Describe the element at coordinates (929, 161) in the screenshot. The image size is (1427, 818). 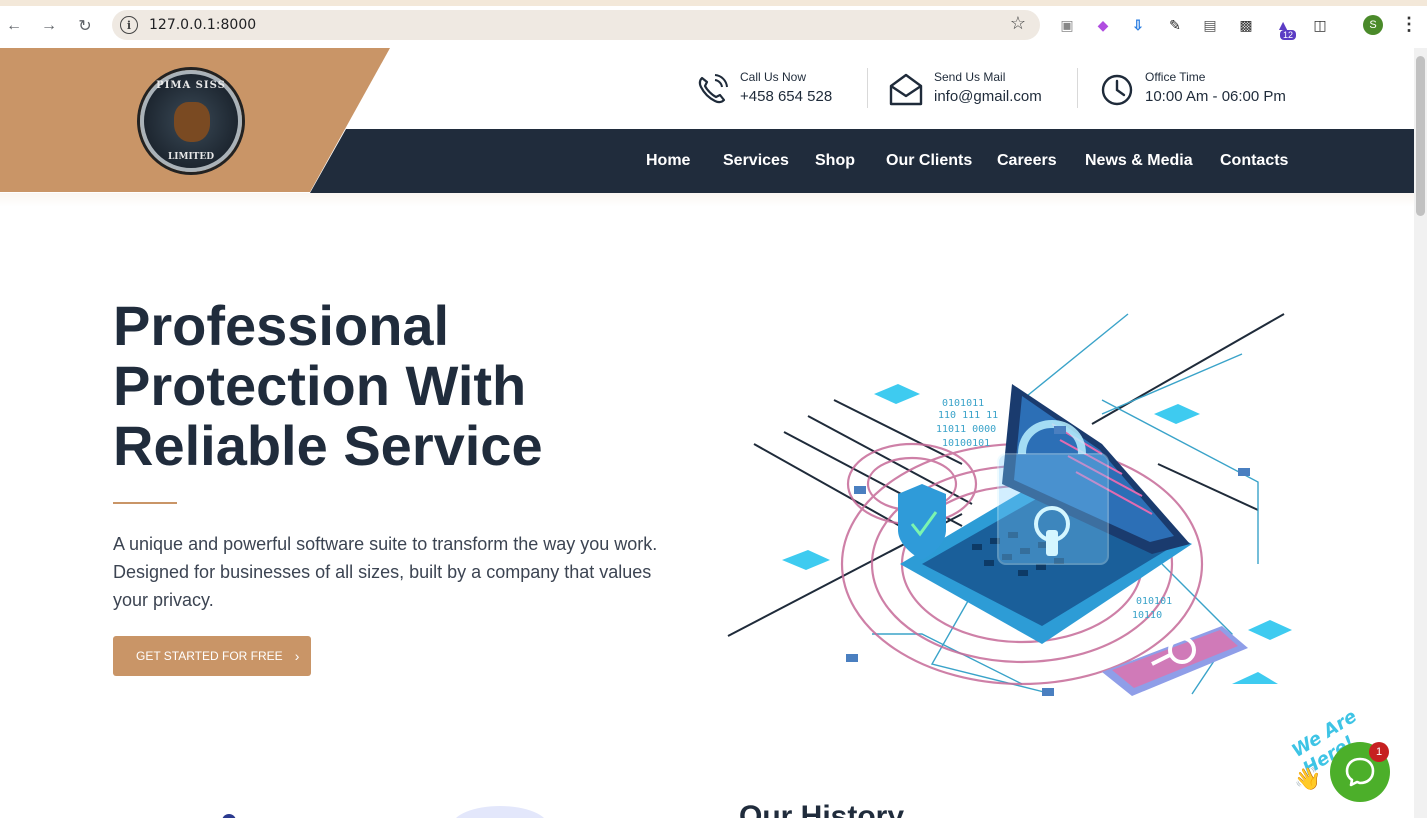
I see `nav-item-our-clients: Our Clients` at that location.